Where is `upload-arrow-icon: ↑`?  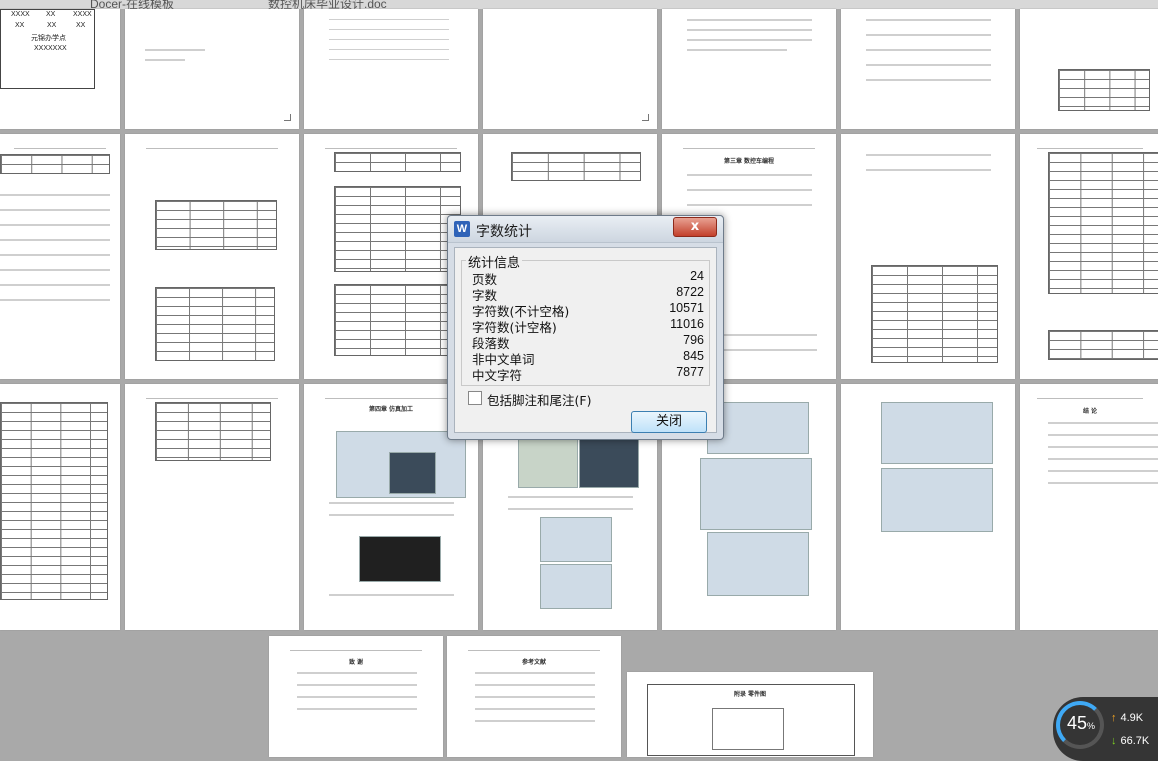 upload-arrow-icon: ↑ is located at coordinates (1114, 718).